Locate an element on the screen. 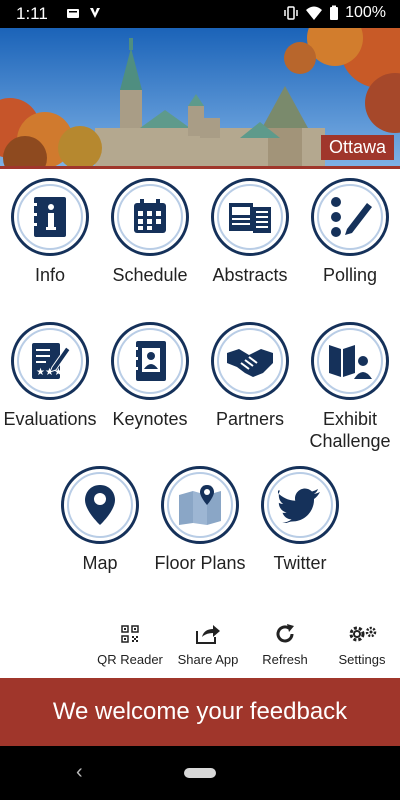 The image size is (400, 800). abstracts-icon is located at coordinates (250, 218).